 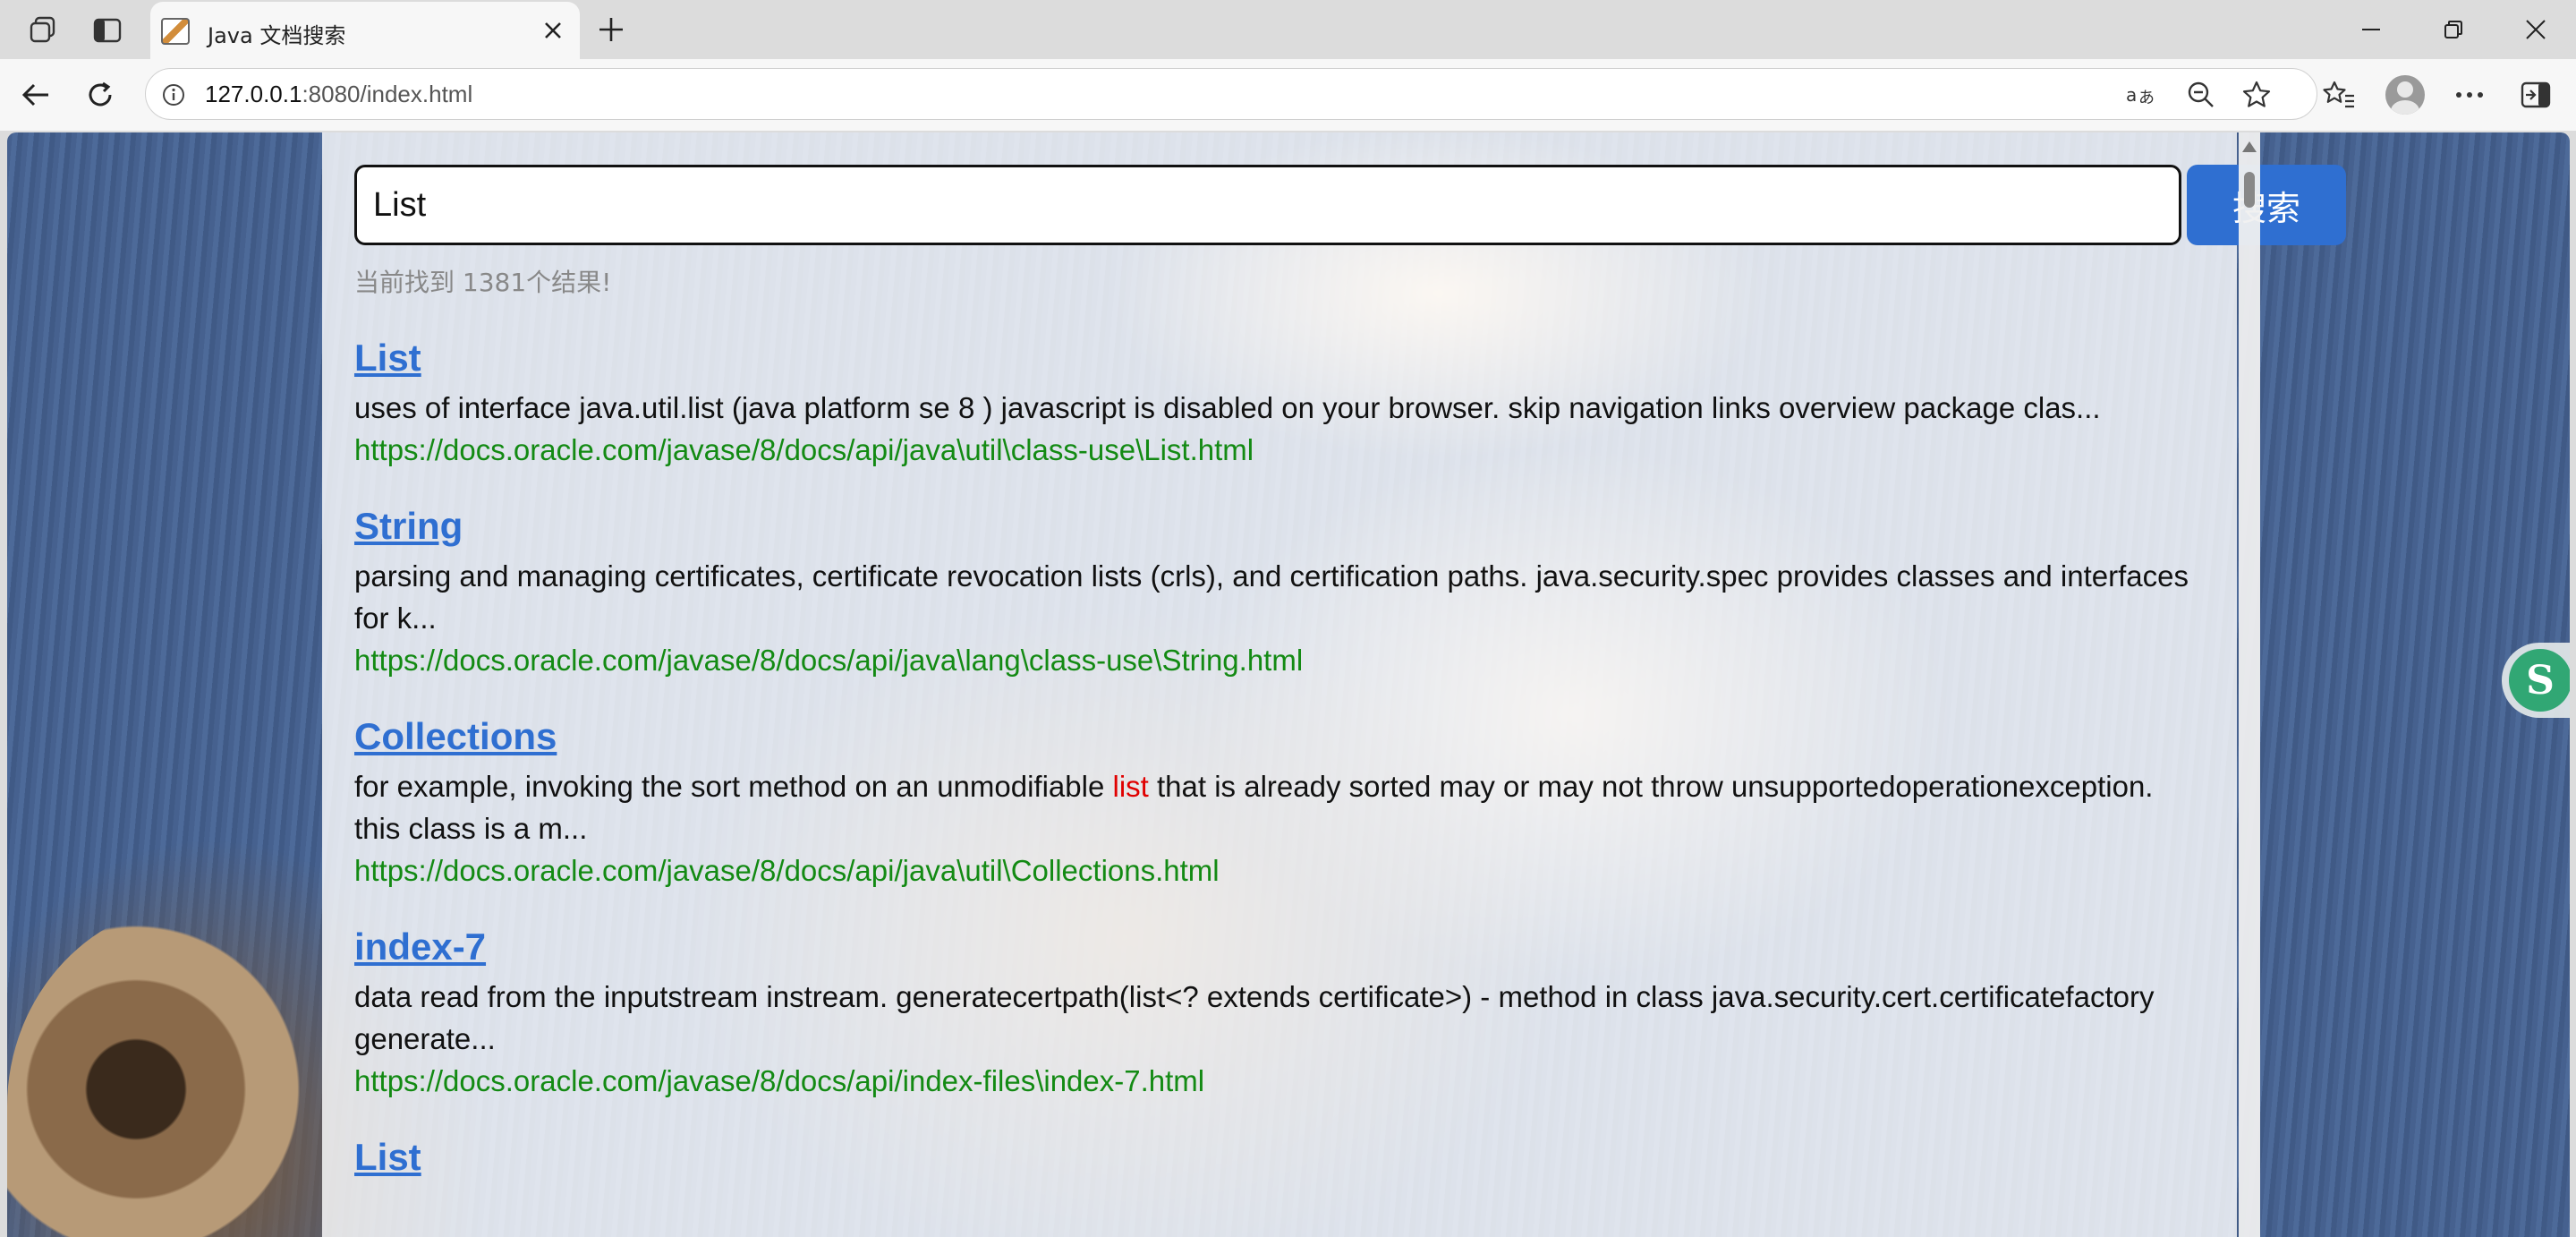 What do you see at coordinates (365, 30) in the screenshot?
I see `active-tab: Java 文档搜索` at bounding box center [365, 30].